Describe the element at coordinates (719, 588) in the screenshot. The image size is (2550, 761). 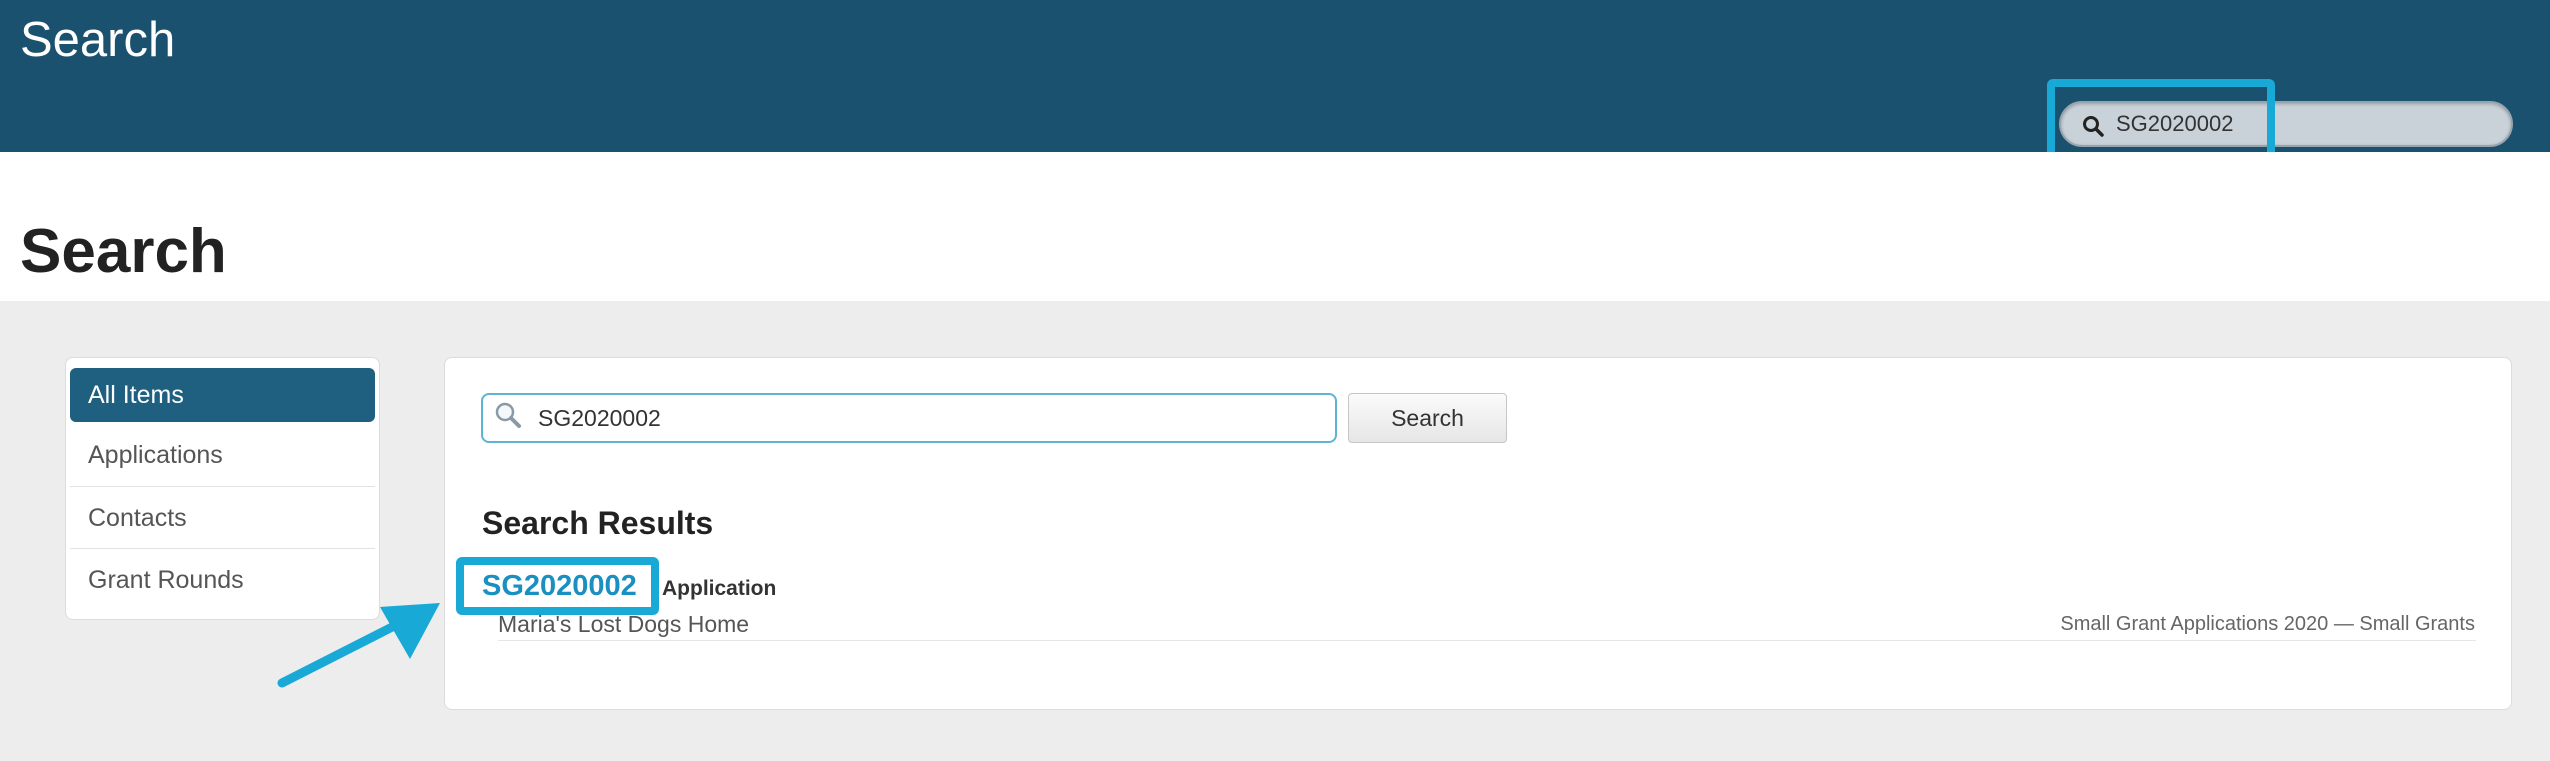
I see `result-type-label: Application` at that location.